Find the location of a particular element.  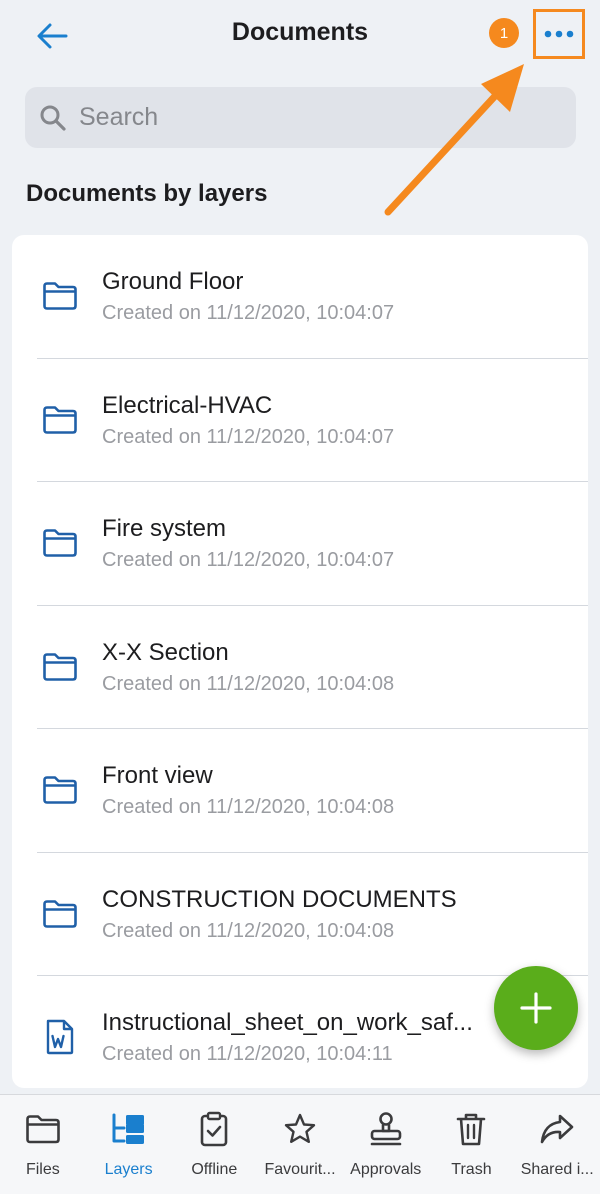

search-input is located at coordinates (309, 117).